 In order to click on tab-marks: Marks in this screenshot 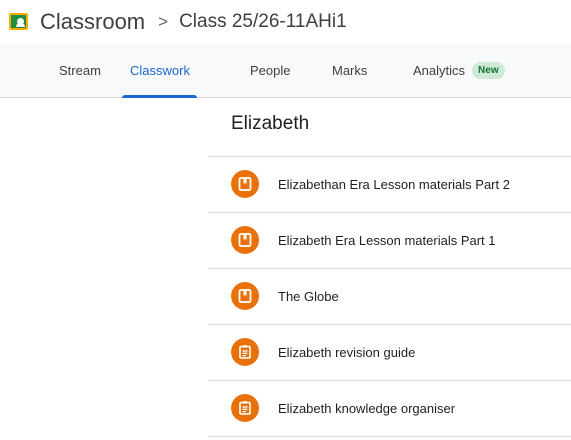, I will do `click(349, 70)`.